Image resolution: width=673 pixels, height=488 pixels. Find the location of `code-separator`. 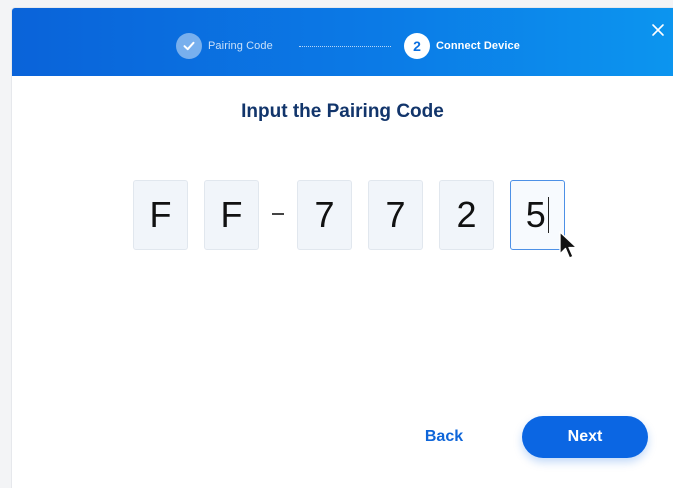

code-separator is located at coordinates (278, 214).